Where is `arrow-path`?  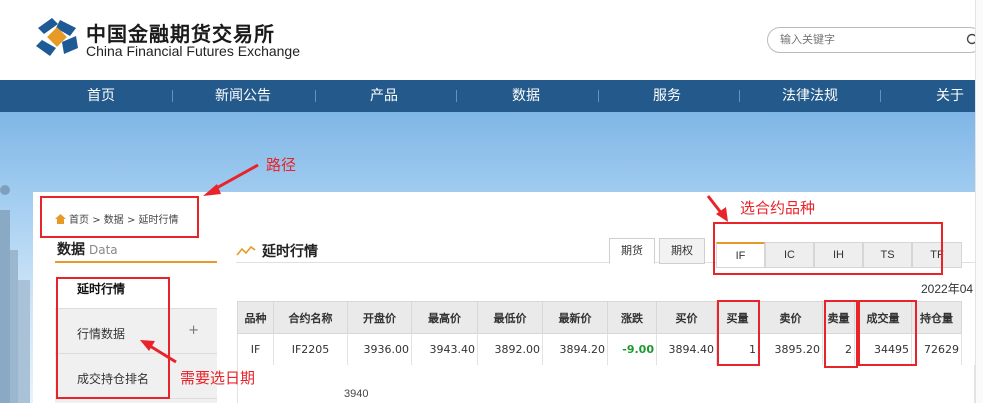
arrow-path is located at coordinates (235, 177).